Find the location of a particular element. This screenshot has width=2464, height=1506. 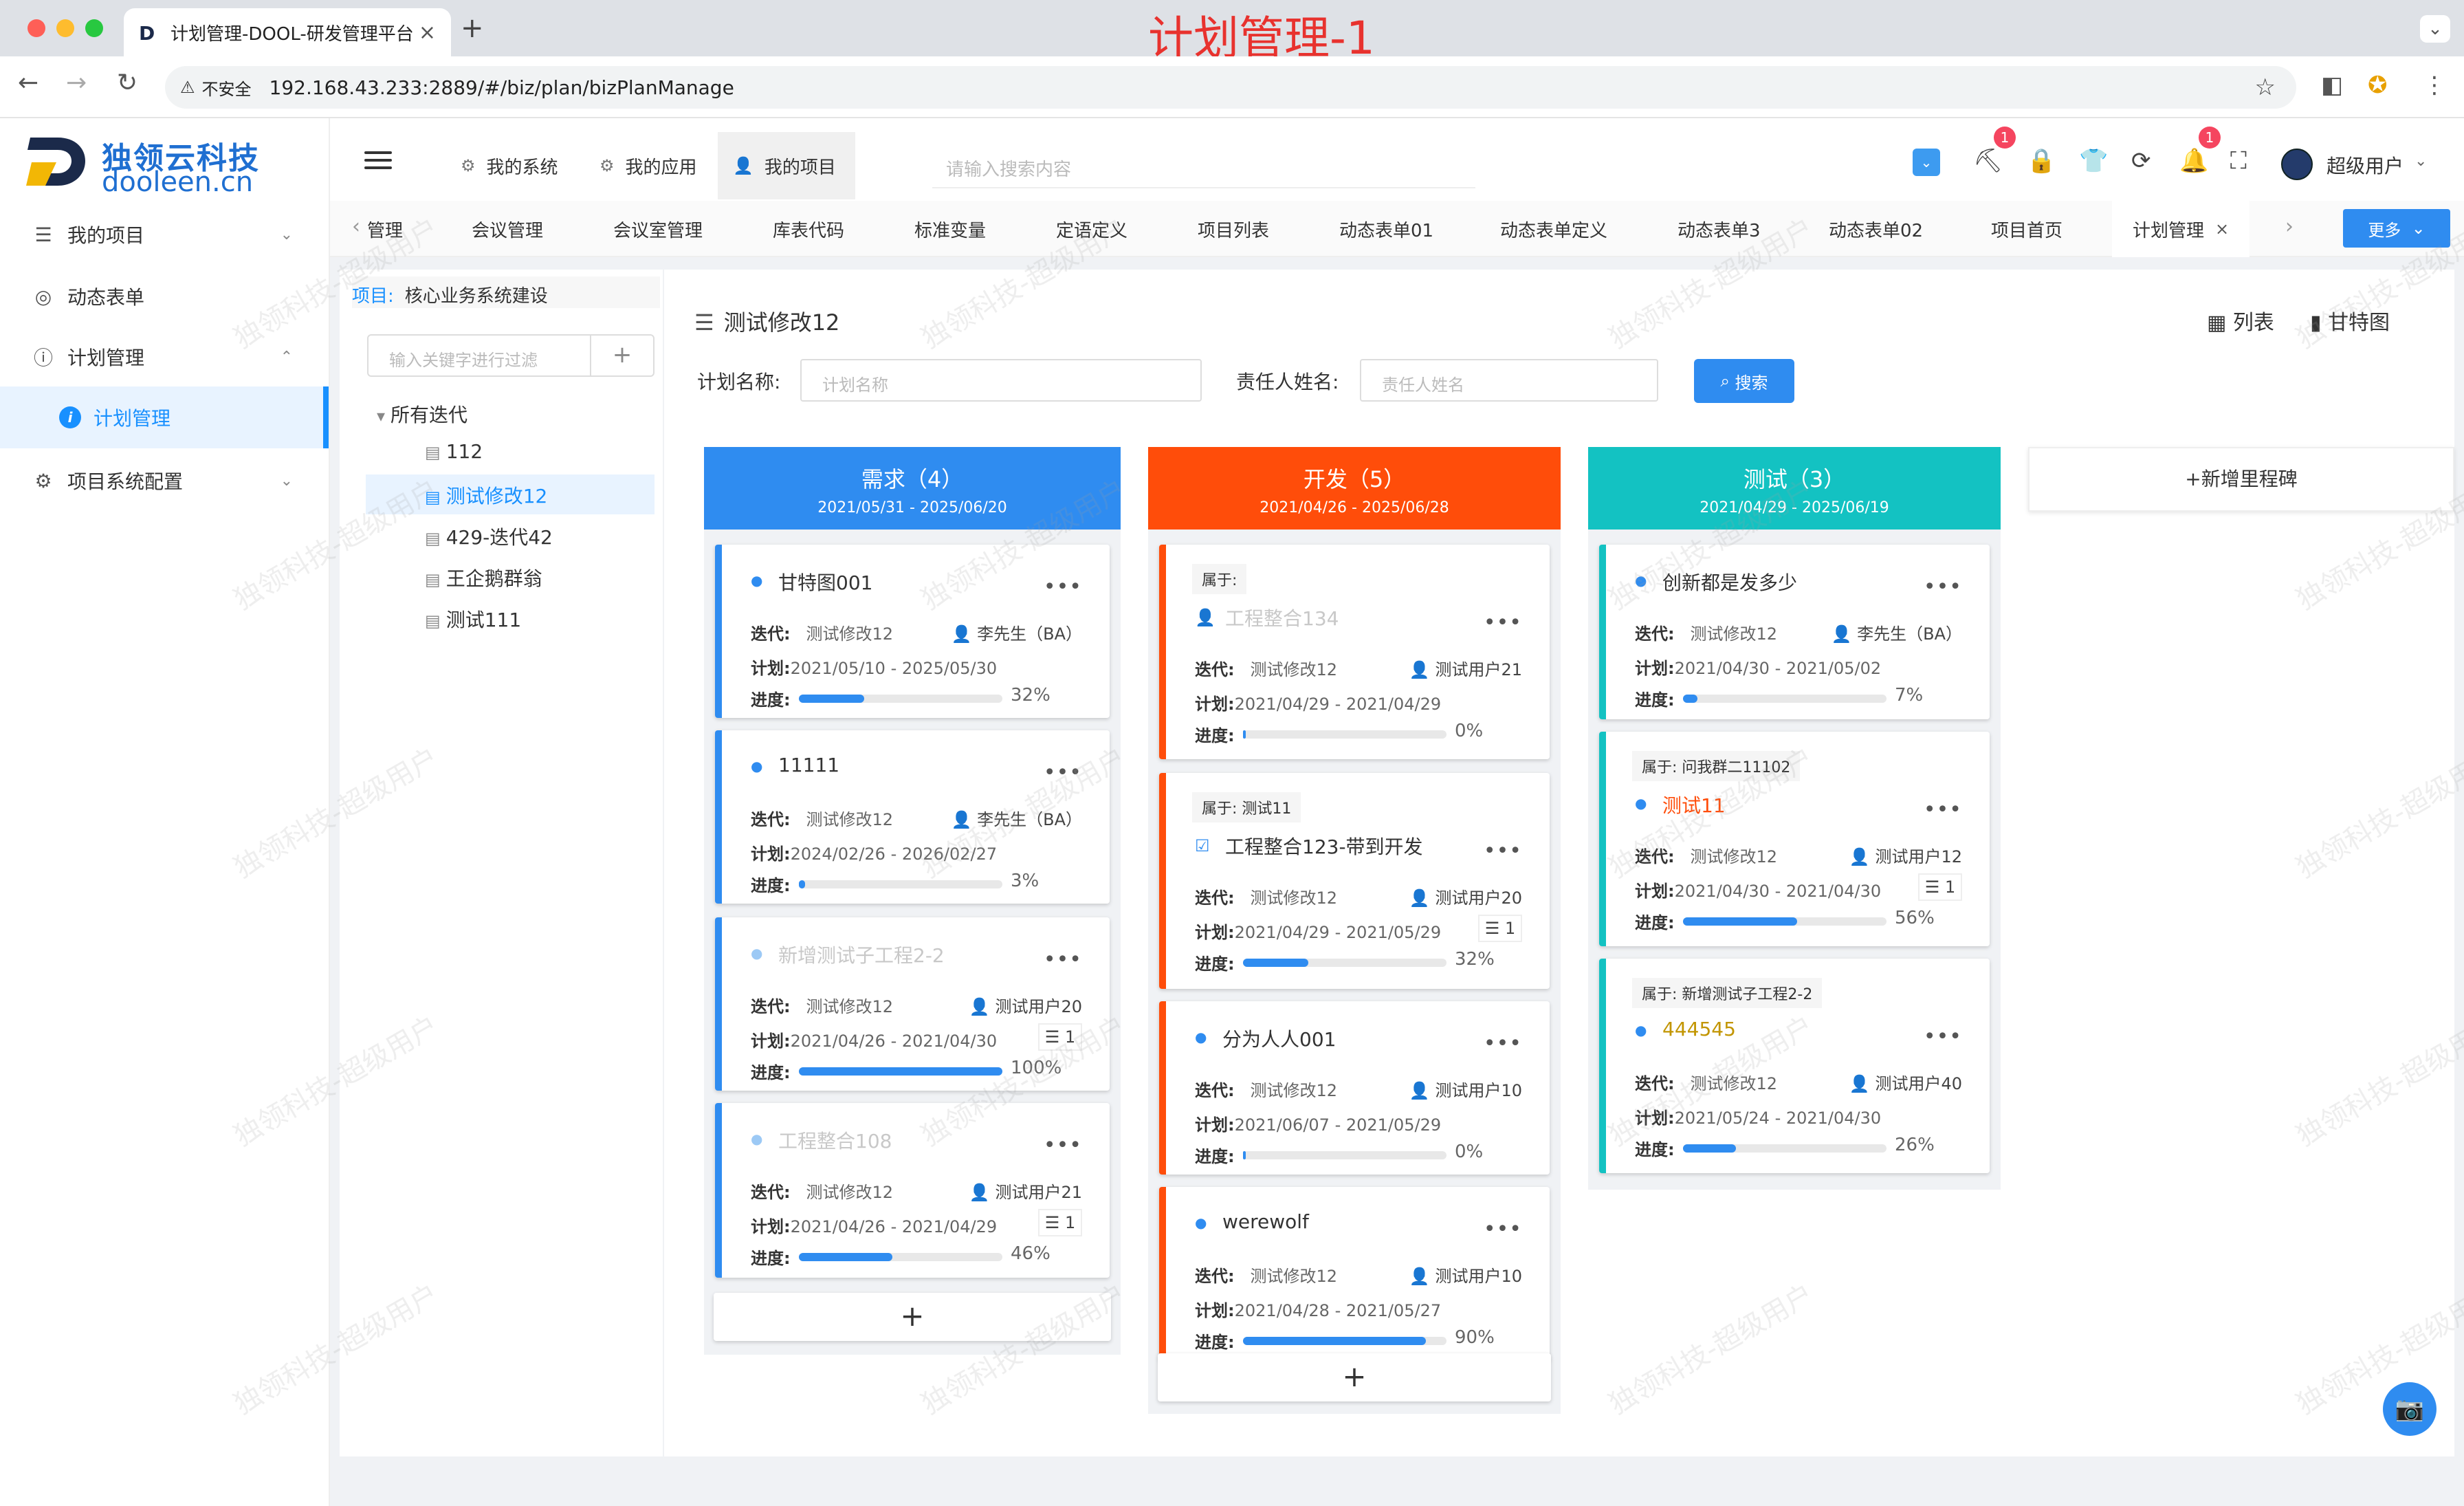

tree-node-selected: ▤ 测试修改12 is located at coordinates (486, 495).